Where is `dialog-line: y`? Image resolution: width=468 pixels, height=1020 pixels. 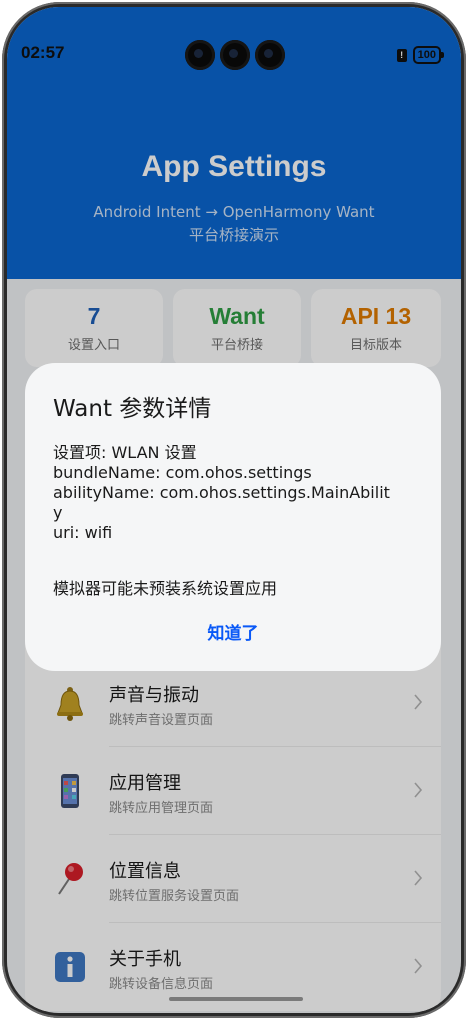
dialog-line: y is located at coordinates (58, 512).